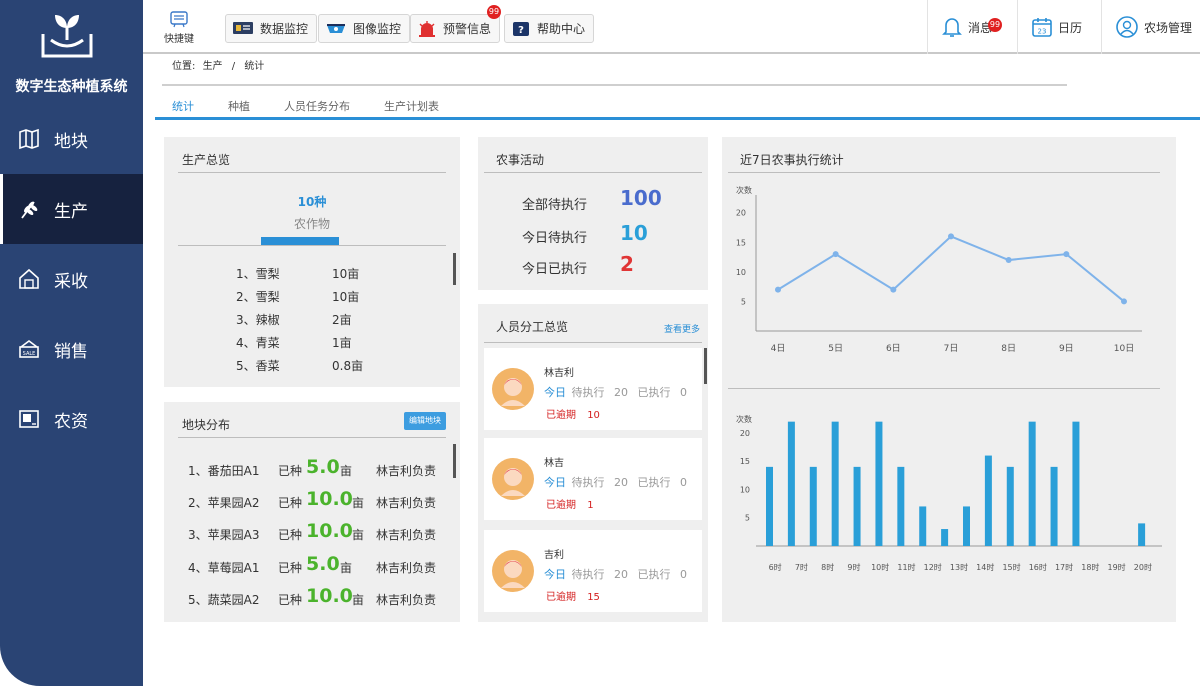 This screenshot has width=1200, height=686. Describe the element at coordinates (1127, 27) in the screenshot. I see `user-icon` at that location.